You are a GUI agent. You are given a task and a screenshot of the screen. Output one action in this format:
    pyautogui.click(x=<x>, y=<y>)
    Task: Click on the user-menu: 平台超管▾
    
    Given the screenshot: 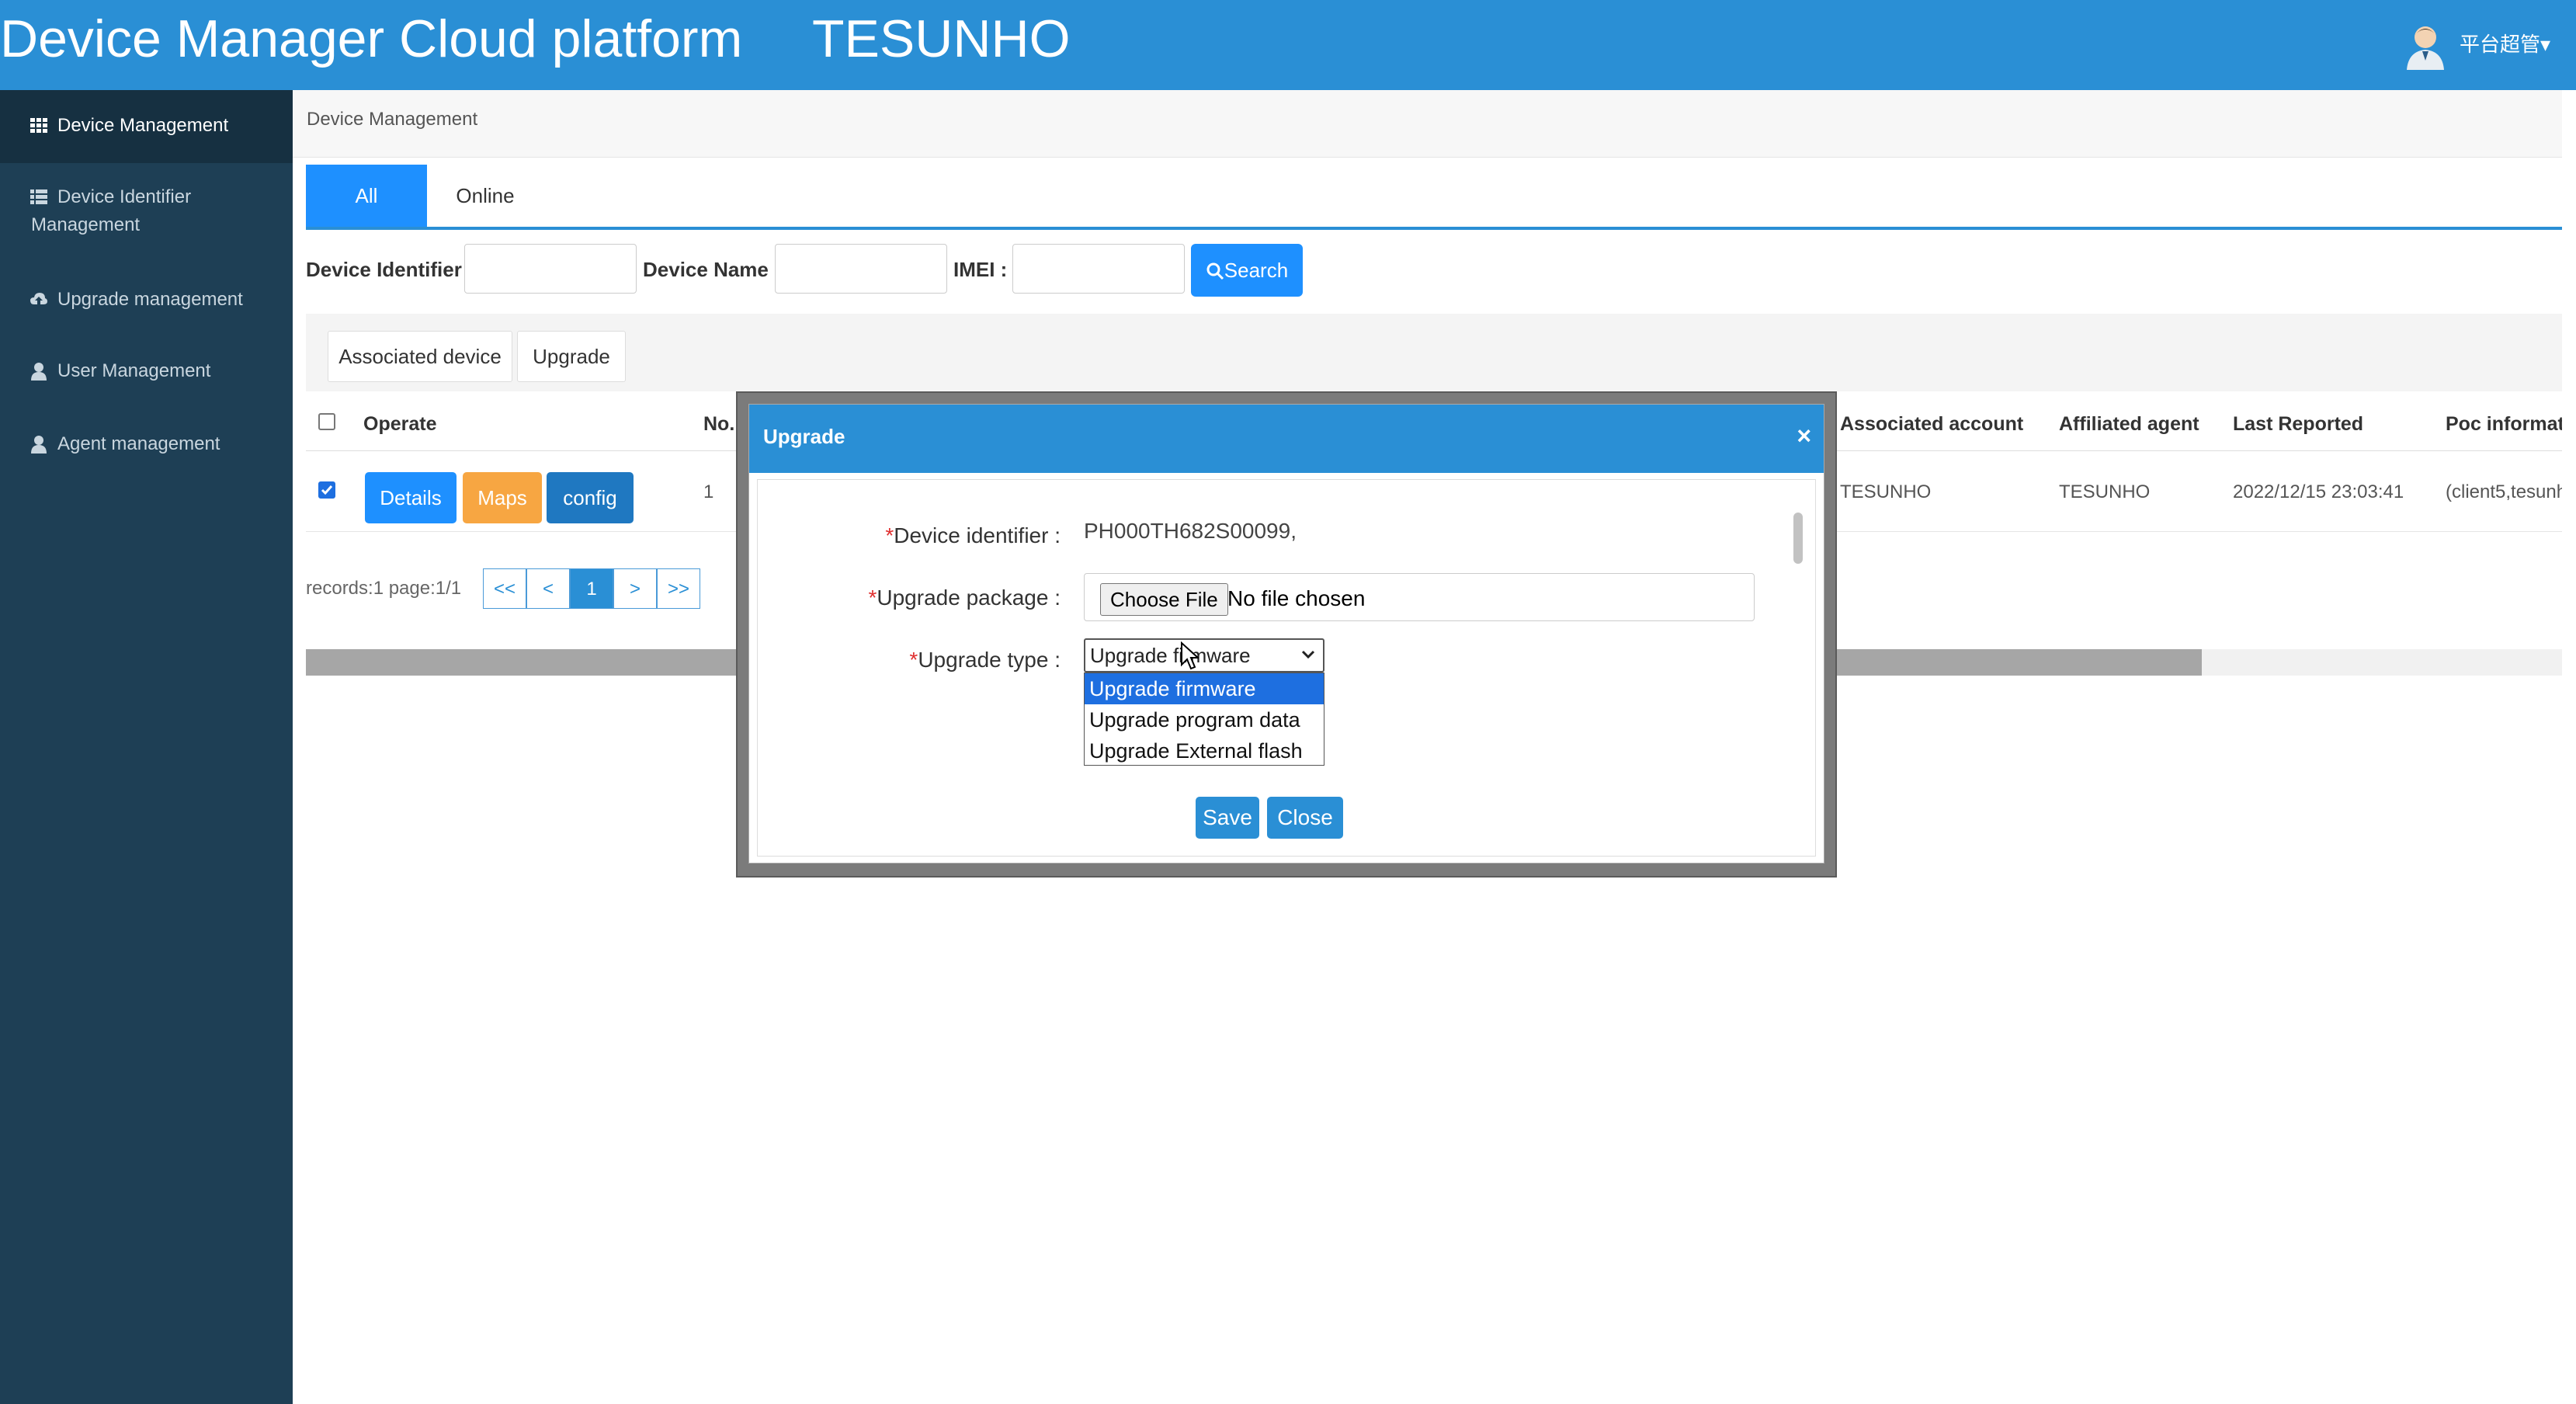 What is the action you would take?
    pyautogui.click(x=2505, y=44)
    